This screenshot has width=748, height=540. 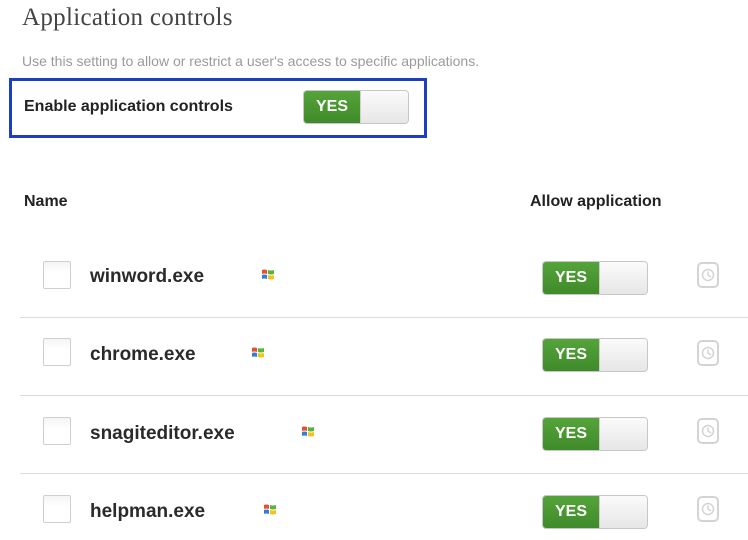 What do you see at coordinates (127, 17) in the screenshot?
I see `page-title: Application controls` at bounding box center [127, 17].